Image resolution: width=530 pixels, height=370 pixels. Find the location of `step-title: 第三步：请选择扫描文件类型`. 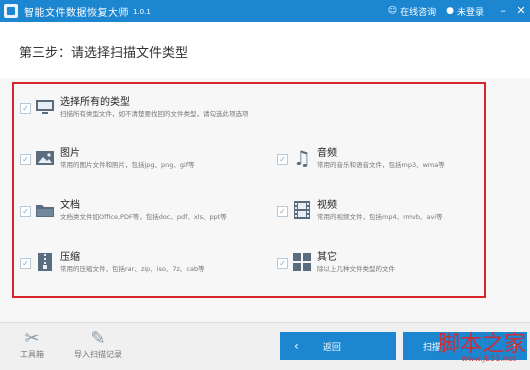

step-title: 第三步：请选择扫描文件类型 is located at coordinates (104, 53).